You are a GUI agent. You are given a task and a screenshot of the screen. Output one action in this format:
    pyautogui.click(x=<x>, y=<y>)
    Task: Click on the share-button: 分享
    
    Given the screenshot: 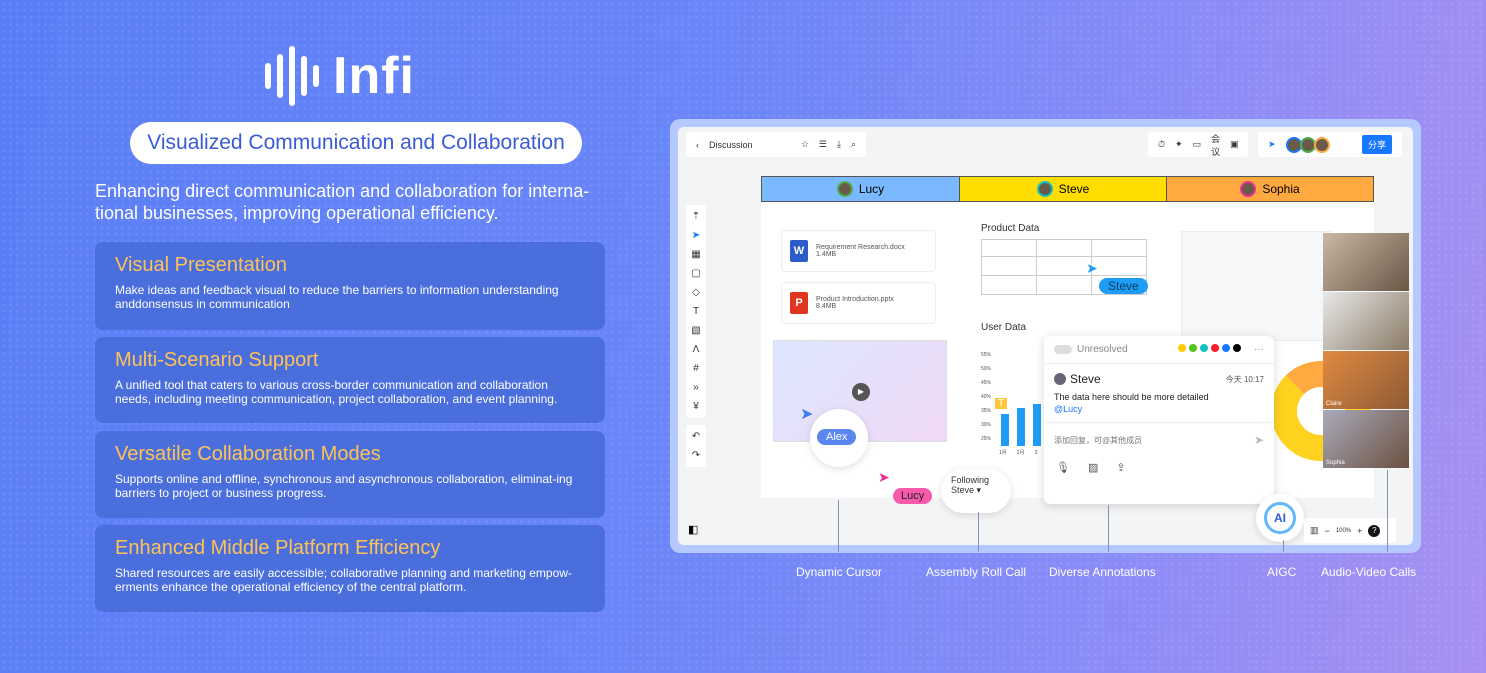 What is the action you would take?
    pyautogui.click(x=1376, y=144)
    